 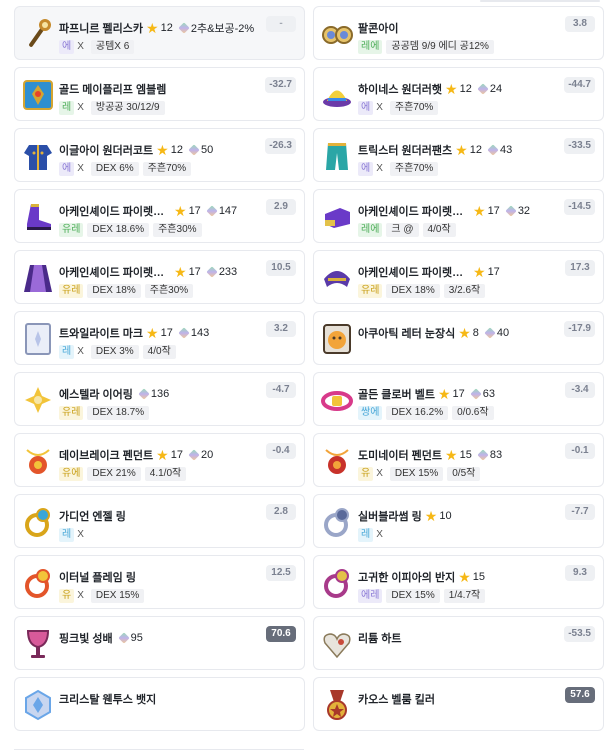 What do you see at coordinates (489, 394) in the screenshot?
I see `flame-value: 63` at bounding box center [489, 394].